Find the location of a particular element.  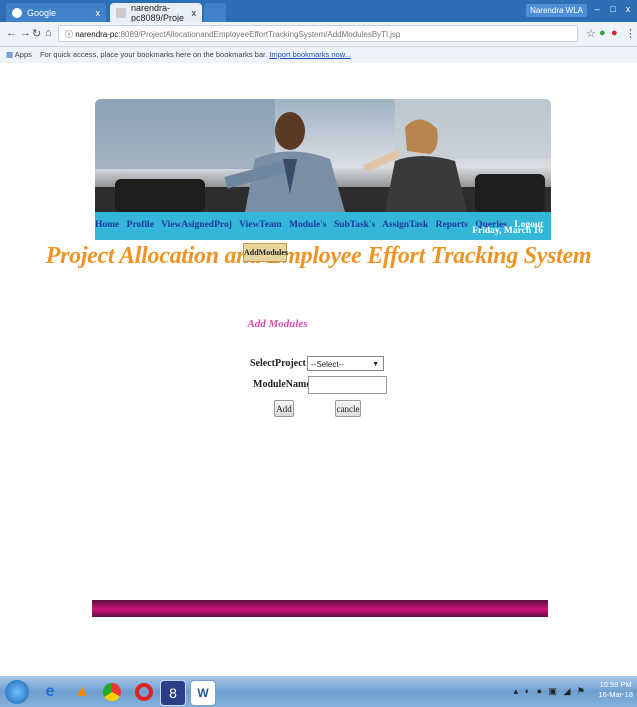

cancel-button: cancle is located at coordinates (348, 408).